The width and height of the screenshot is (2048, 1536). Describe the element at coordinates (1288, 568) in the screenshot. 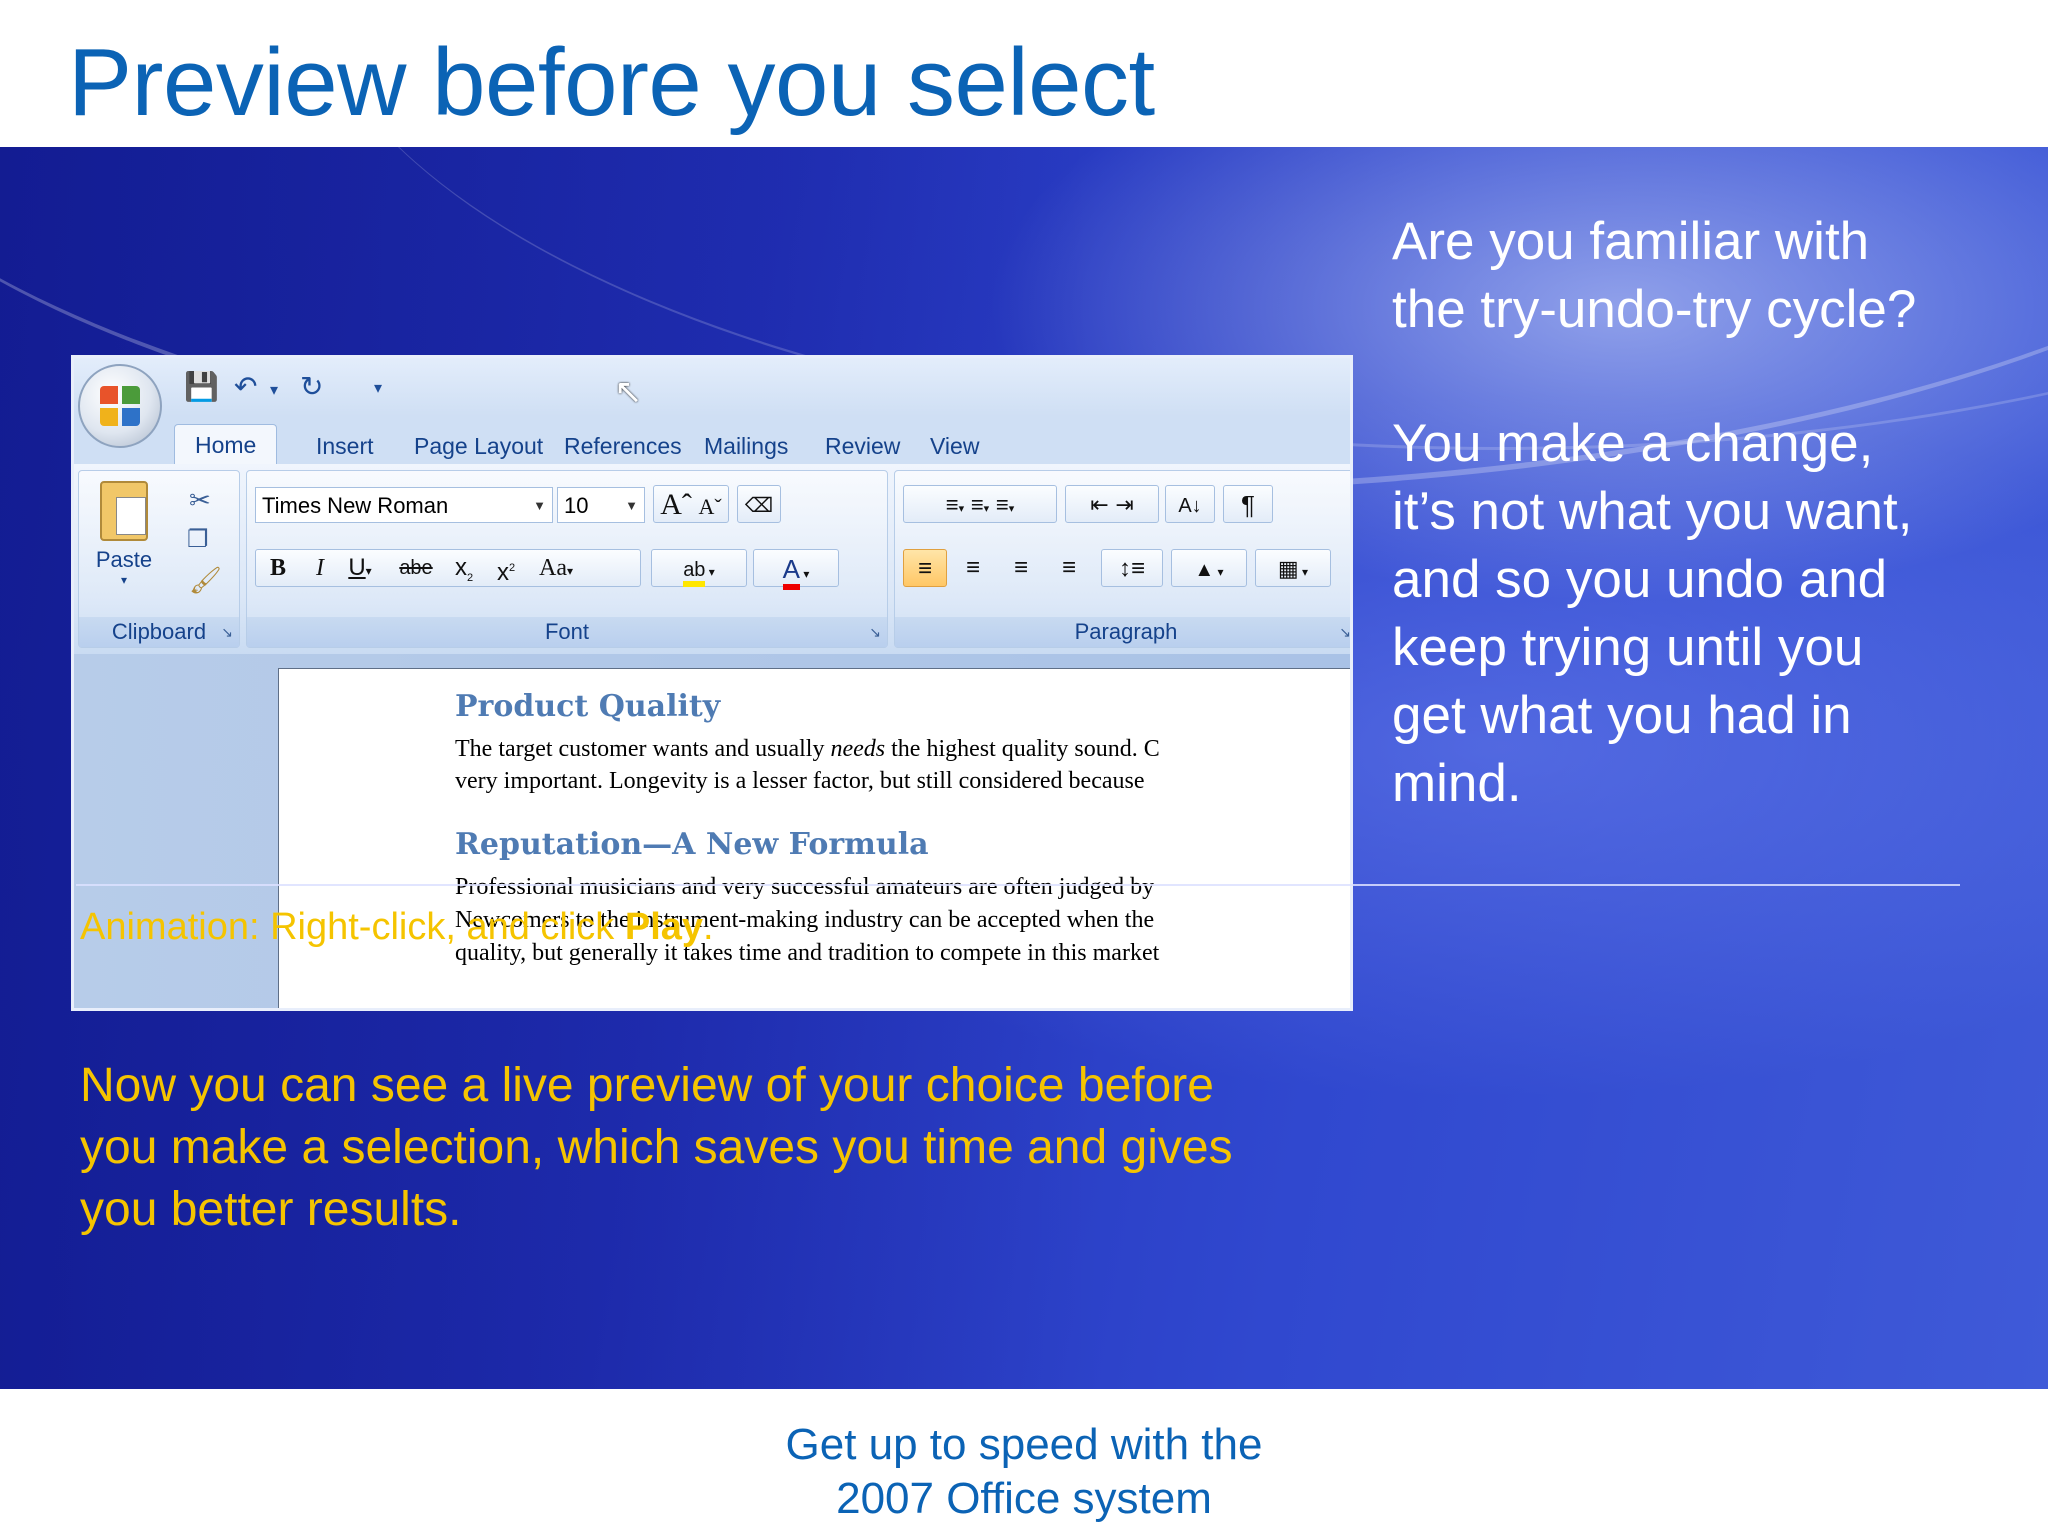

I see `borders-icon: ▦` at that location.